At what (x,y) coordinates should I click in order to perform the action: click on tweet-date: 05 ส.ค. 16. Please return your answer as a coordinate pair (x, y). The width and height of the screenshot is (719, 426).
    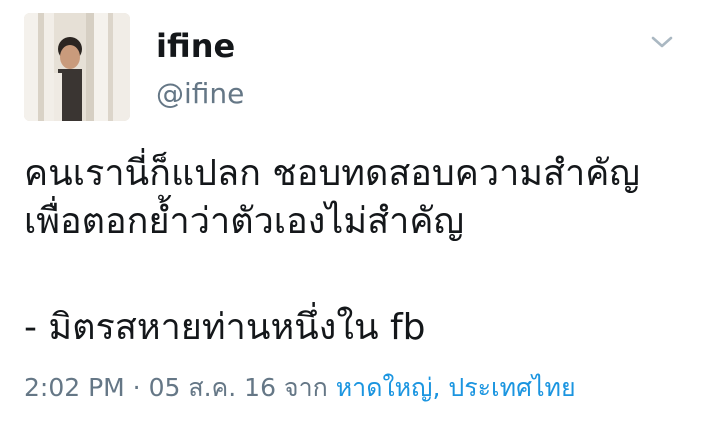
    Looking at the image, I should click on (212, 387).